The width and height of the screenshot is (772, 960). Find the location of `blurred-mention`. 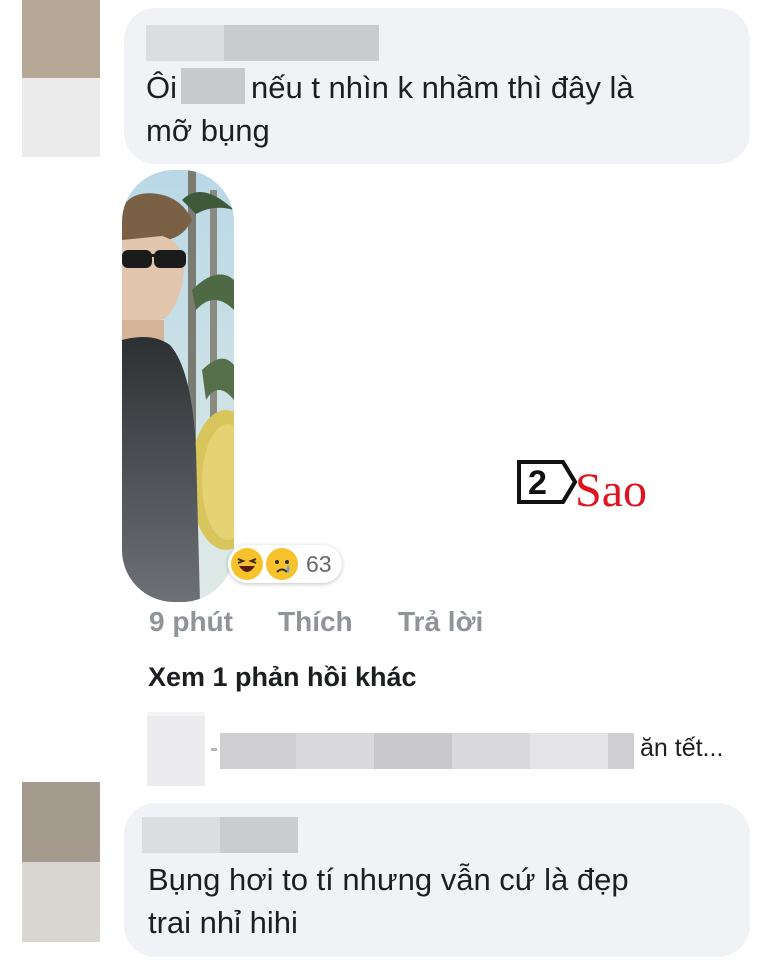

blurred-mention is located at coordinates (213, 86).